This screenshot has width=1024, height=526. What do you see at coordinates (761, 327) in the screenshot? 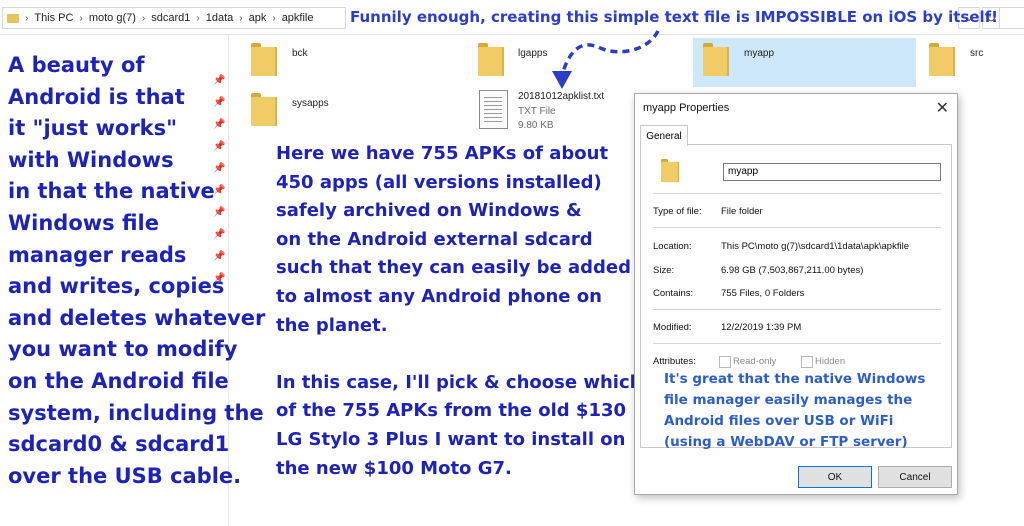
I see `modified-value: 12/2/2019 1:39 PM` at bounding box center [761, 327].